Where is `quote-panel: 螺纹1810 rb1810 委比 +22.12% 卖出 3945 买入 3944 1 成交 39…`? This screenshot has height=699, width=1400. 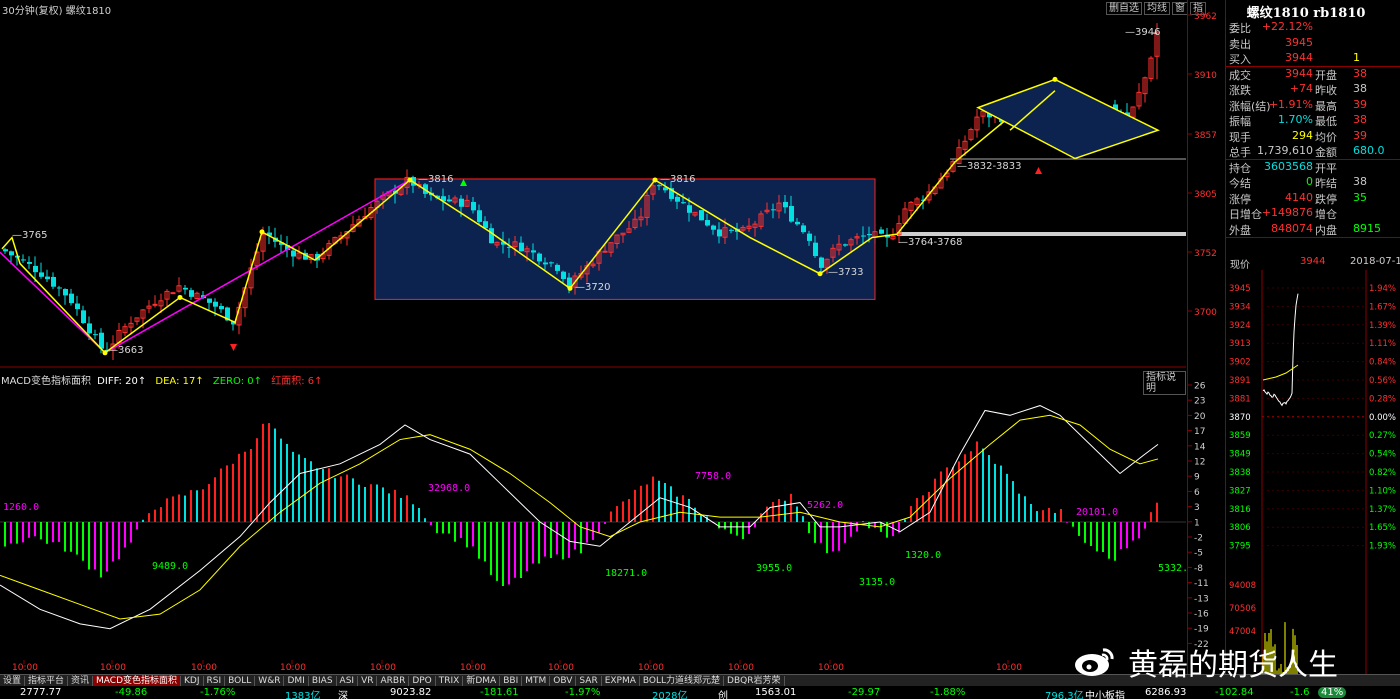 quote-panel: 螺纹1810 rb1810 委比 +22.12% 卖出 3945 买入 3944 1 成交 39… is located at coordinates (1312, 125).